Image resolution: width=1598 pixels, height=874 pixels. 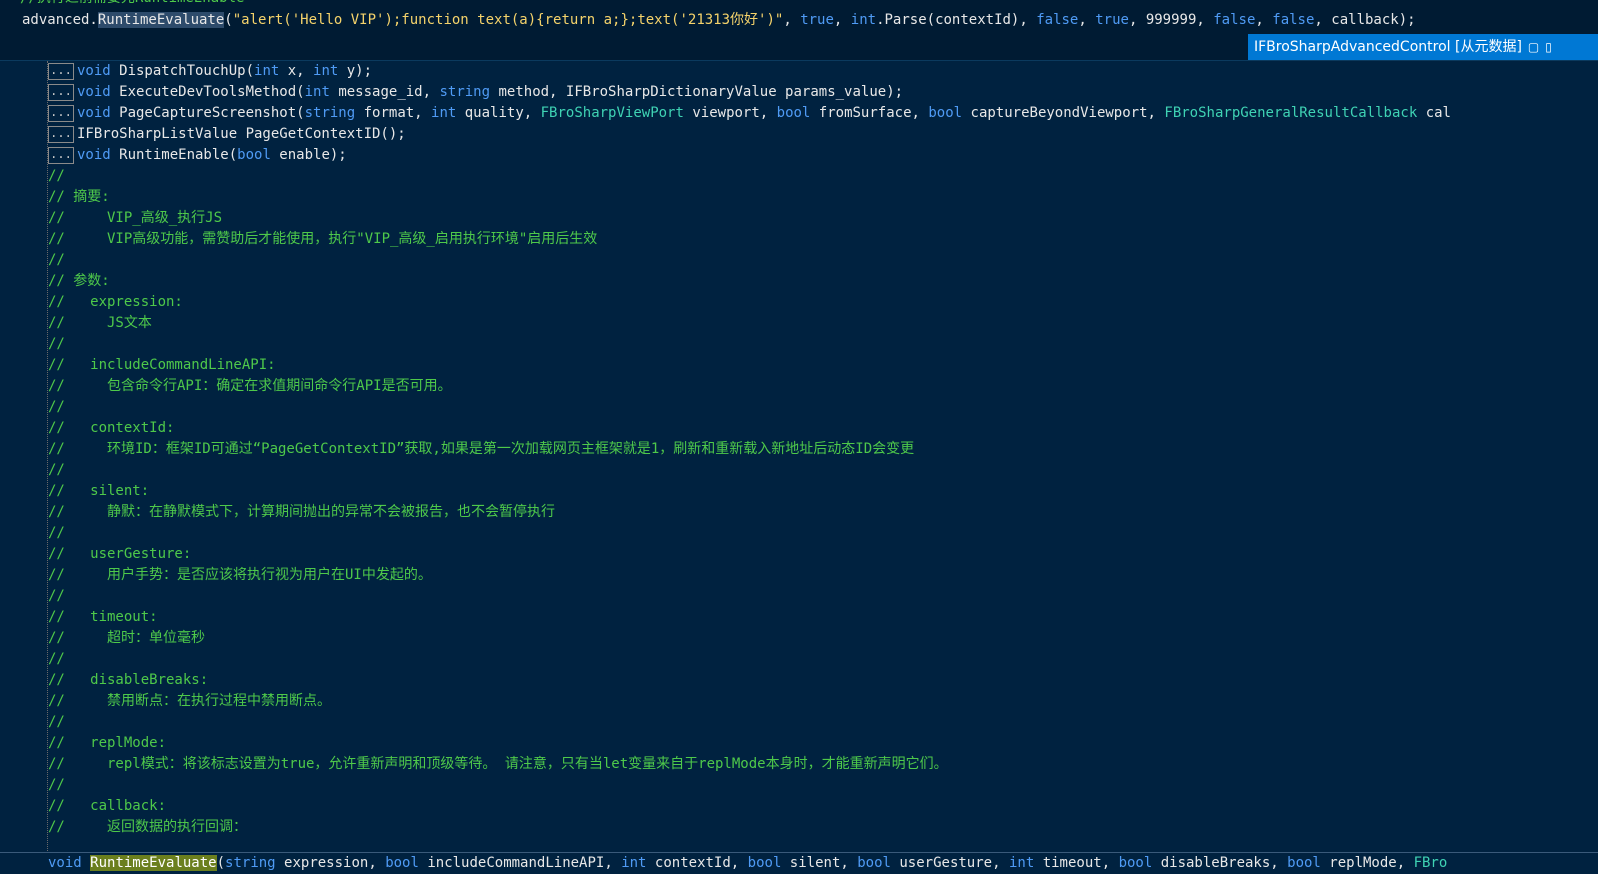 I want to click on comment-line: // callback:, so click(x=107, y=806).